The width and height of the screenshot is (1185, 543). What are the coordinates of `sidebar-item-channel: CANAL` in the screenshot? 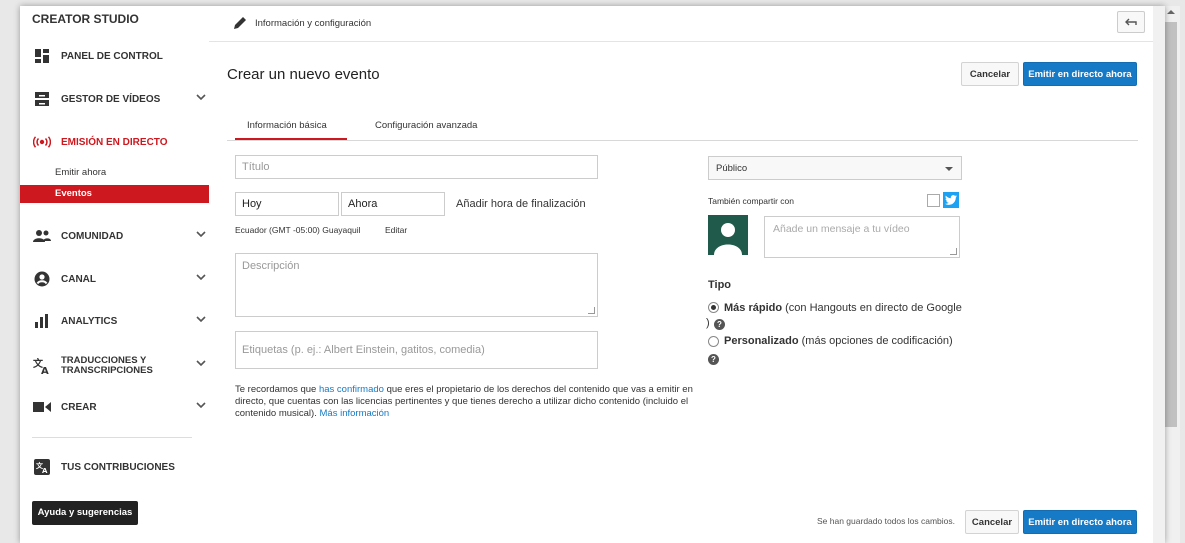 It's located at (120, 279).